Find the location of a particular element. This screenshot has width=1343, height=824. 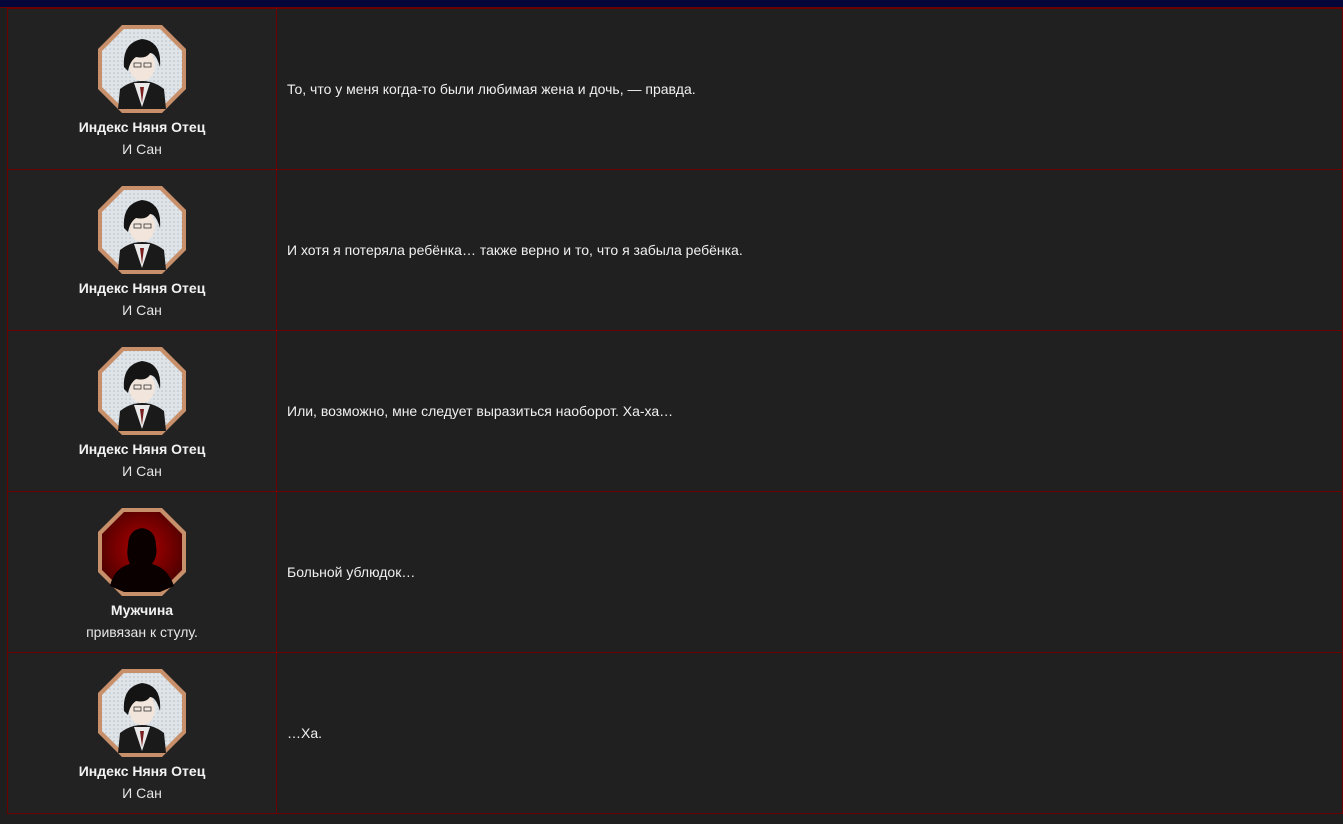

speaker-subtitle: привязан к стулу. is located at coordinates (142, 631).